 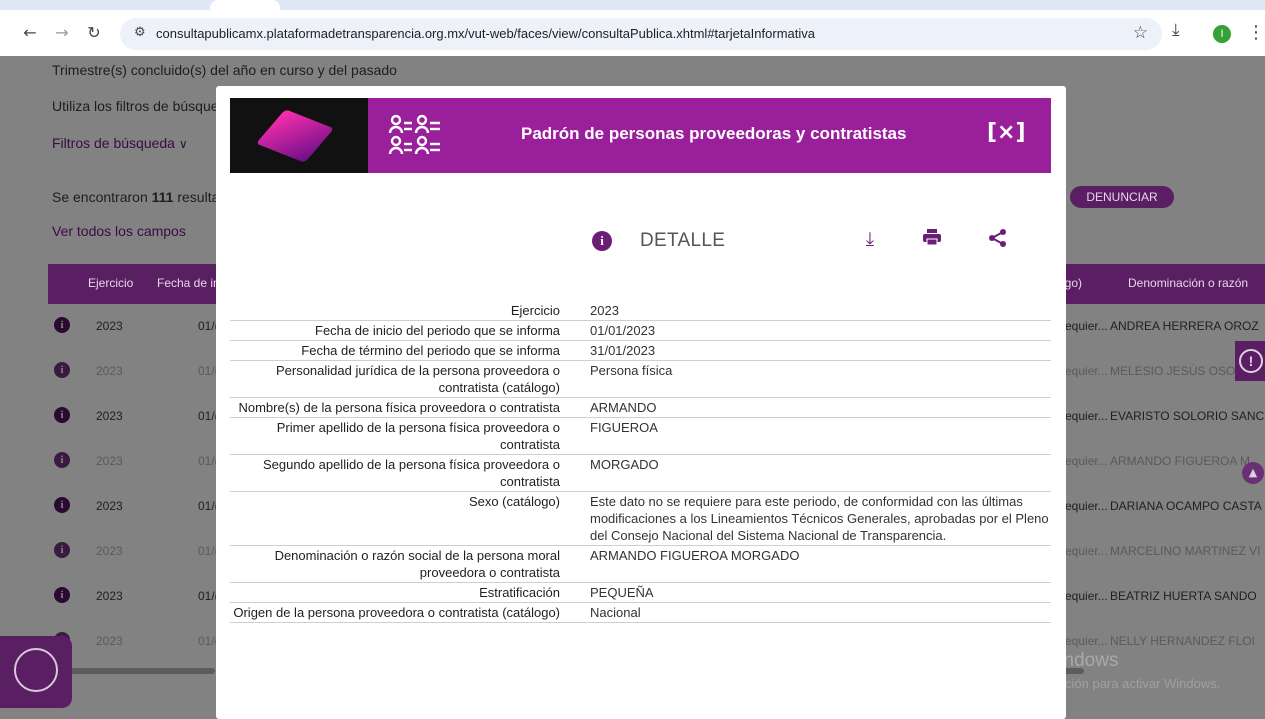 What do you see at coordinates (624, 427) in the screenshot?
I see `field-value: FIGUEROA` at bounding box center [624, 427].